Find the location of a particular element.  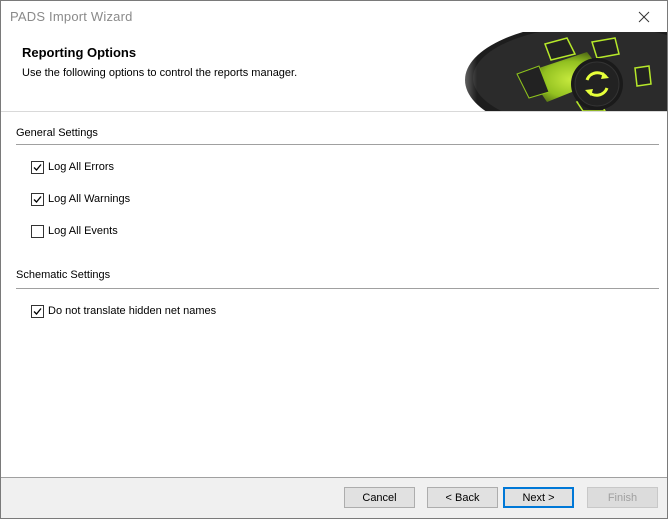

checkbox-label: Do not translate hidden net names is located at coordinates (132, 311).